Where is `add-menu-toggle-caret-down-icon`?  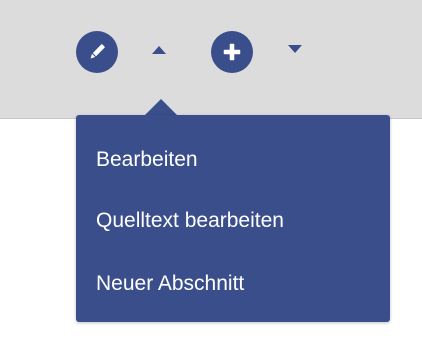
add-menu-toggle-caret-down-icon is located at coordinates (295, 49).